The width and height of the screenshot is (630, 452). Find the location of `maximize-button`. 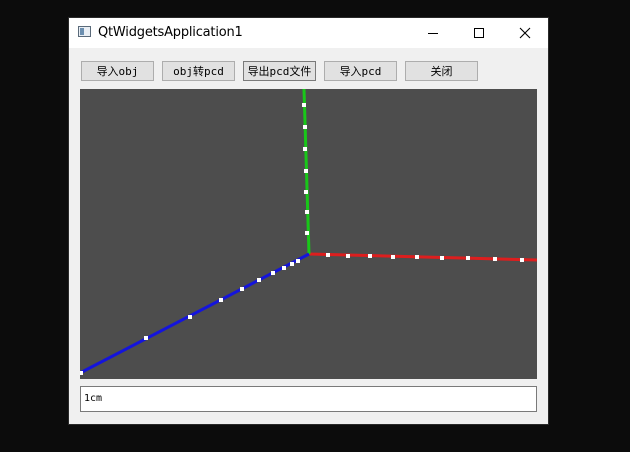

maximize-button is located at coordinates (479, 33).